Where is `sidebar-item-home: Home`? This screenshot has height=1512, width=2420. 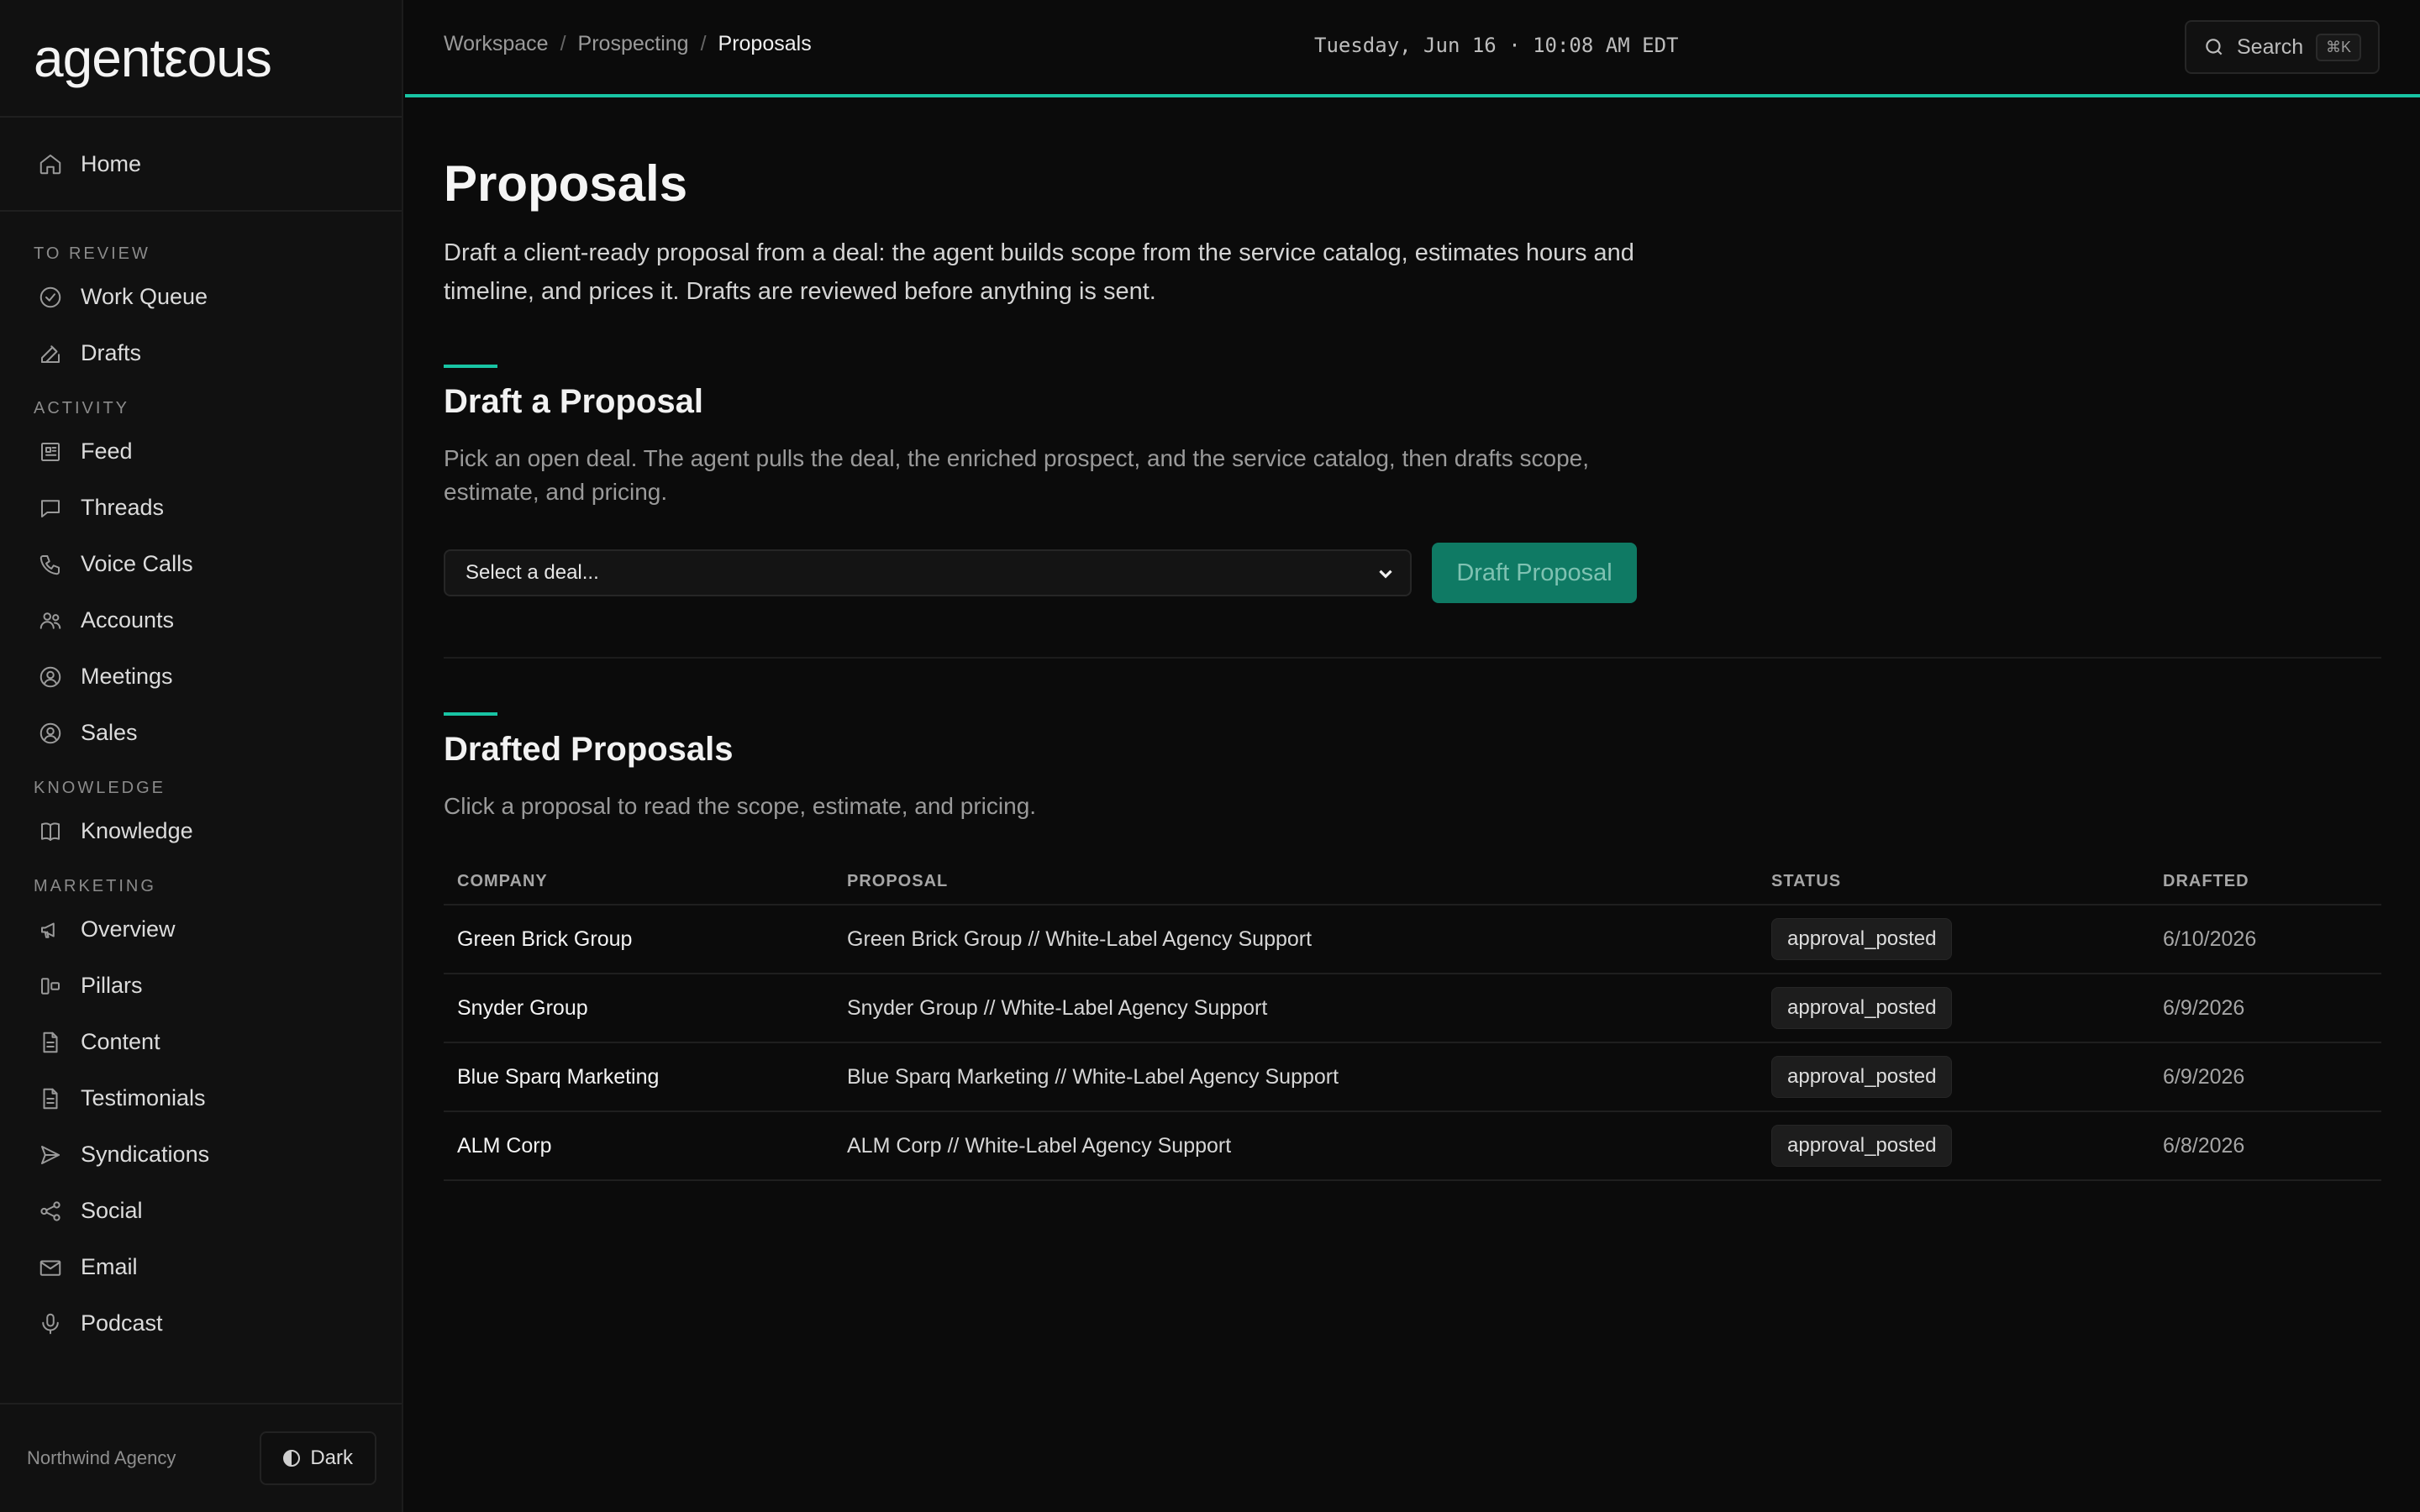 sidebar-item-home: Home is located at coordinates (201, 164).